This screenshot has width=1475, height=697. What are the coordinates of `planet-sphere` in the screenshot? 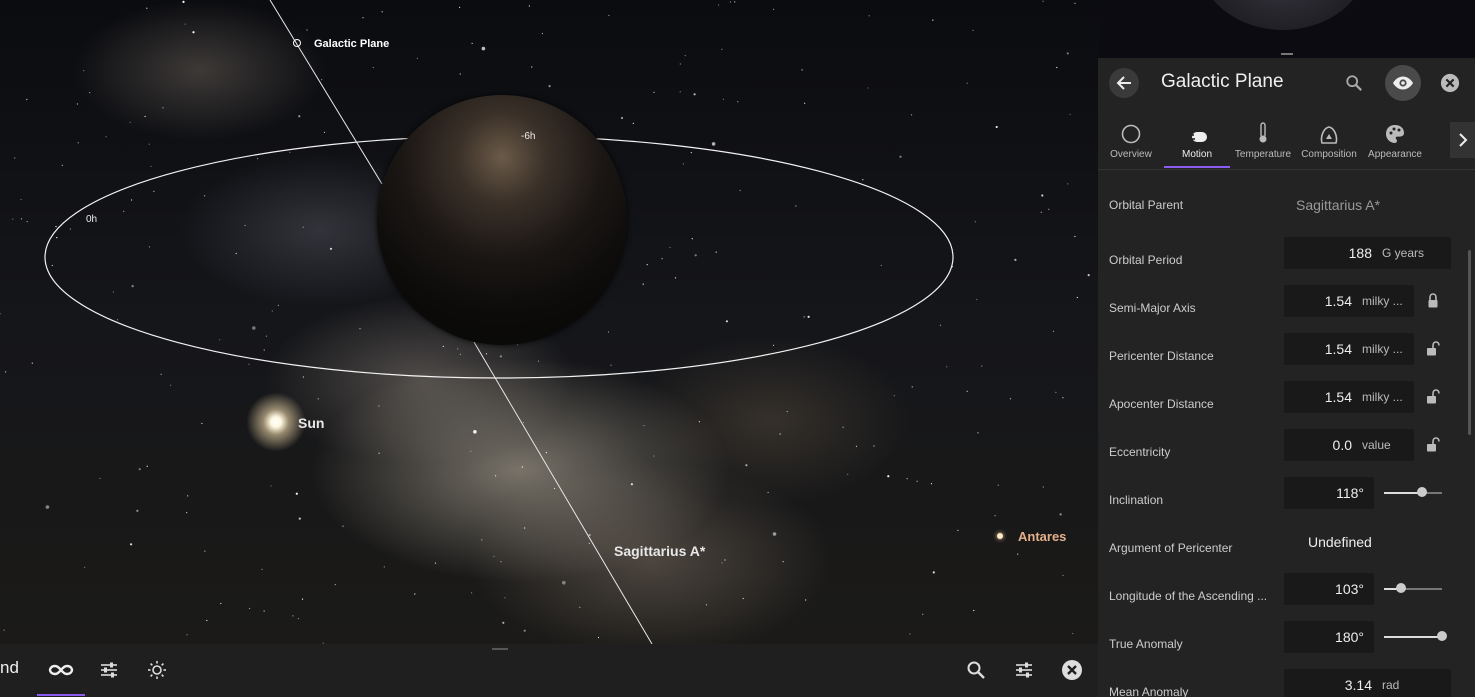 It's located at (502, 220).